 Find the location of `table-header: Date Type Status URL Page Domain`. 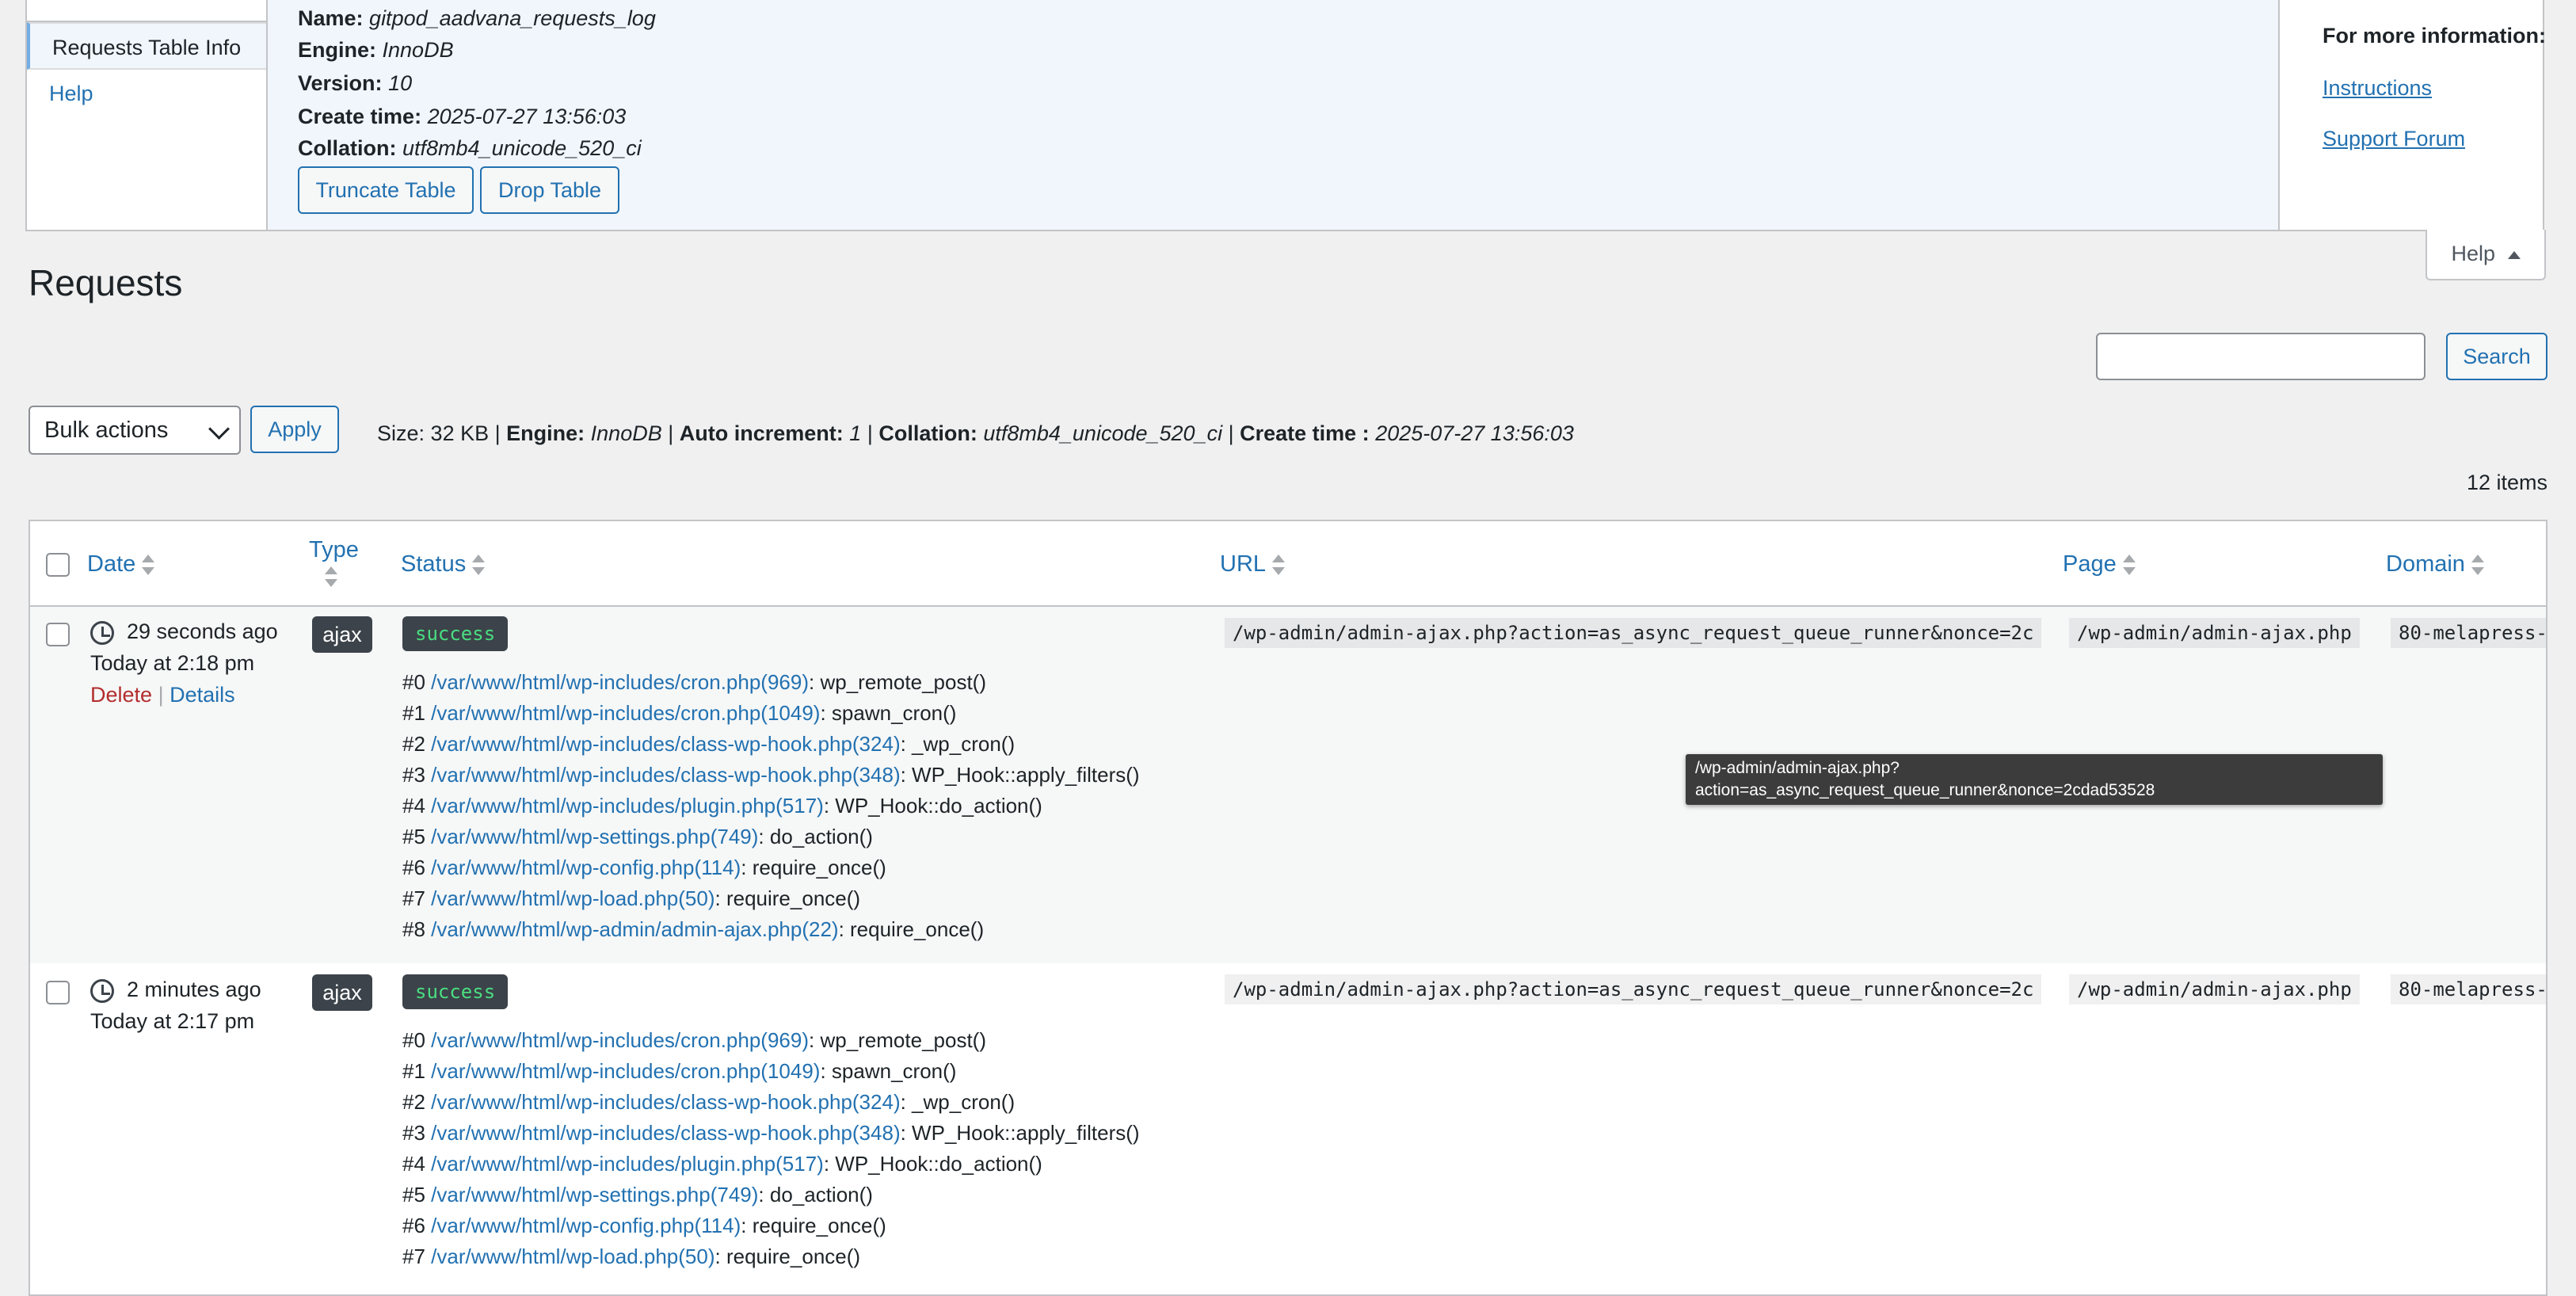

table-header: Date Type Status URL Page Domain is located at coordinates (1288, 564).